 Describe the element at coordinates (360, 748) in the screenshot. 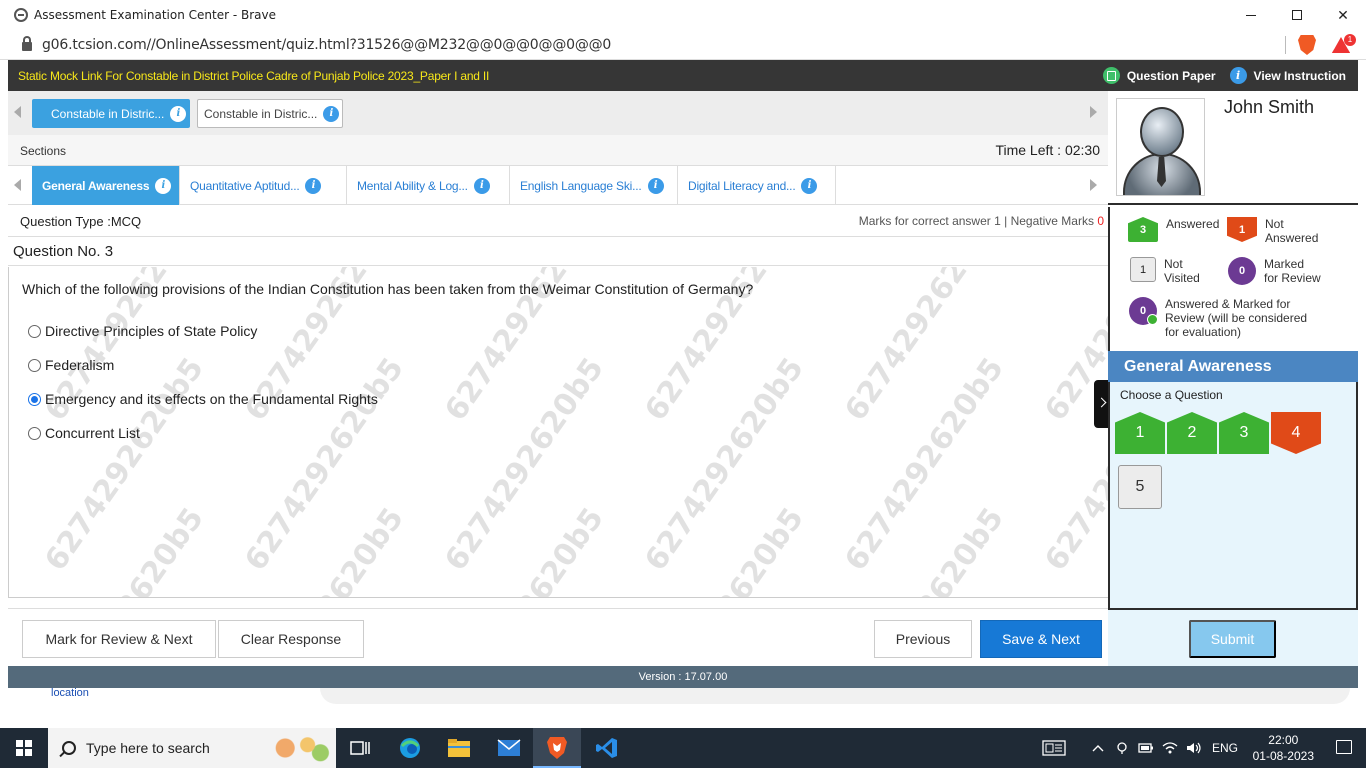

I see `task-view-icon` at that location.